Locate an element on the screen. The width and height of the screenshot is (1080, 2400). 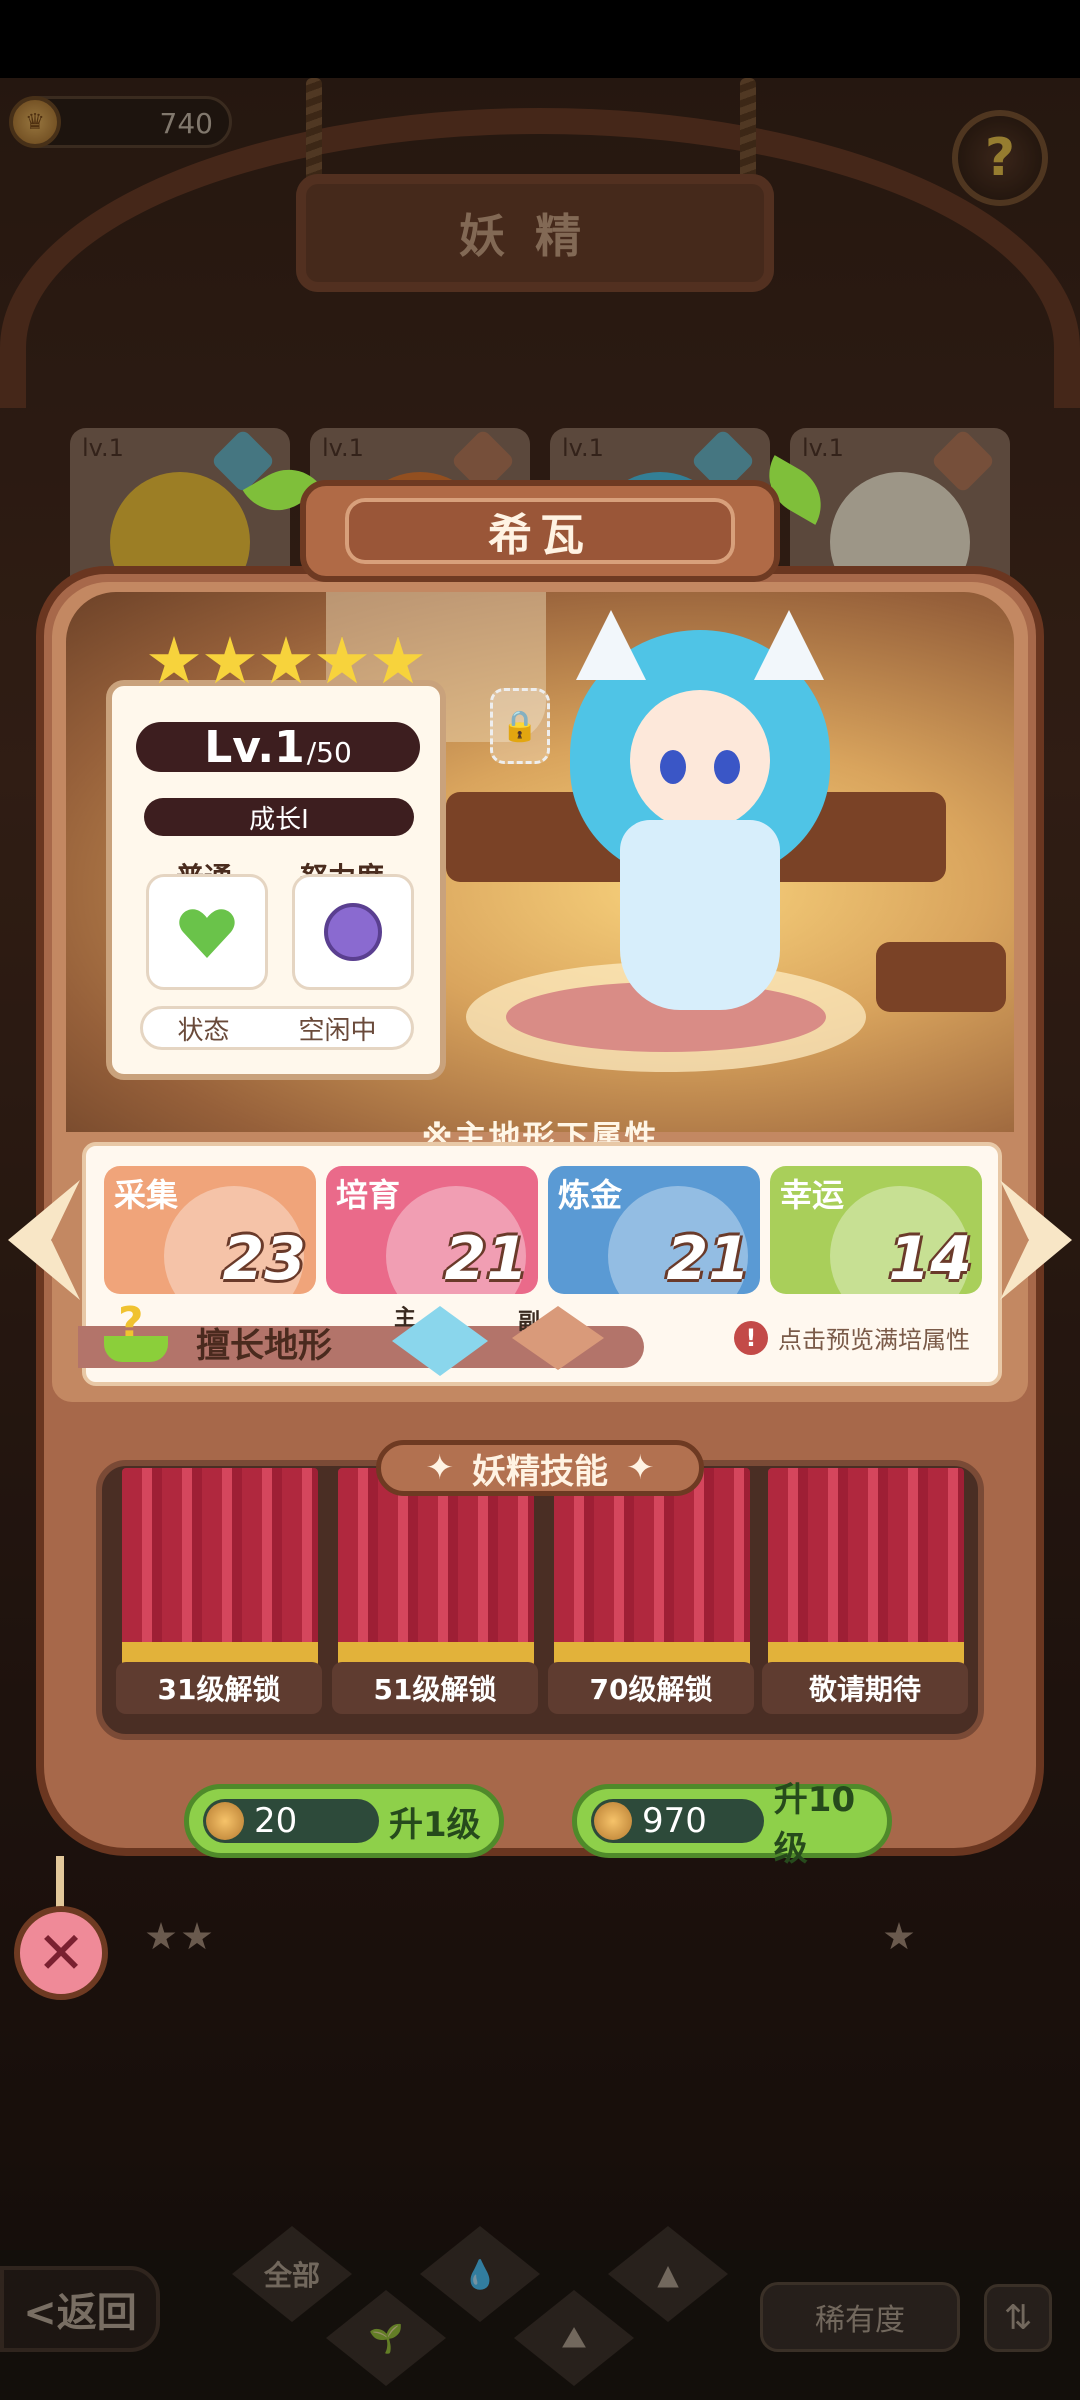
state-pill: 状态 空闲中 is located at coordinates (277, 1028).